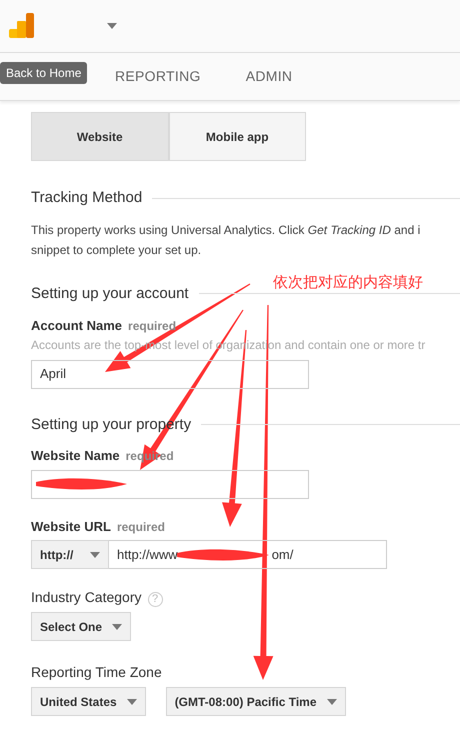 The height and width of the screenshot is (729, 460). I want to click on field-label: Account Name, so click(76, 325).